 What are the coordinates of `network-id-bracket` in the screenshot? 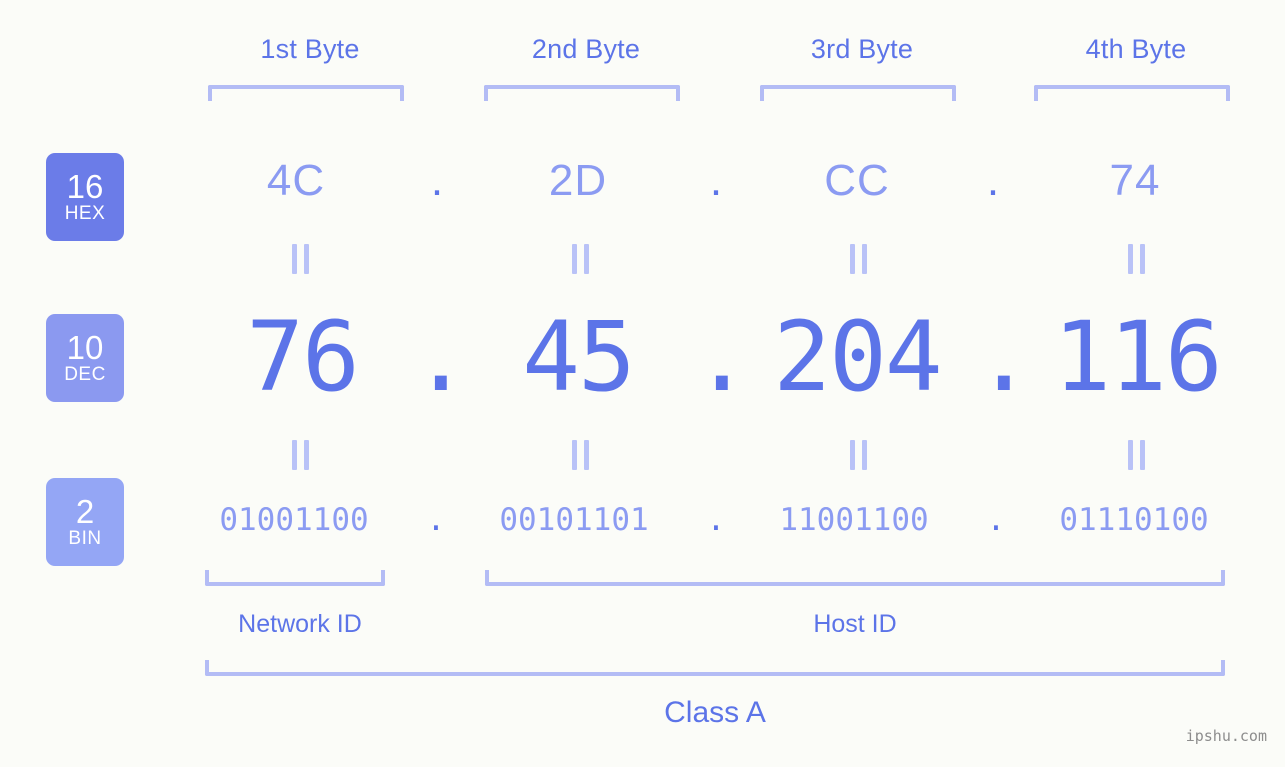 It's located at (295, 578).